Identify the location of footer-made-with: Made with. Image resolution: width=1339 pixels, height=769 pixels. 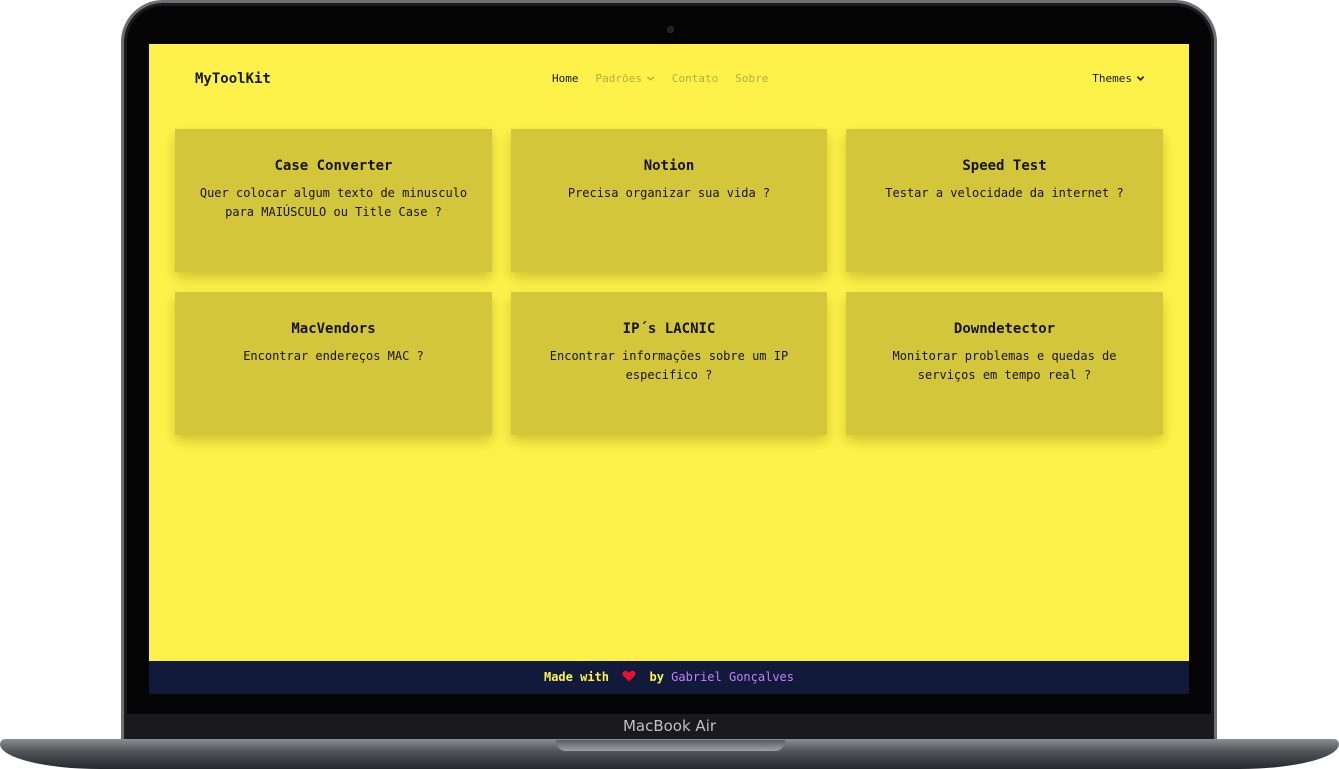
(576, 677).